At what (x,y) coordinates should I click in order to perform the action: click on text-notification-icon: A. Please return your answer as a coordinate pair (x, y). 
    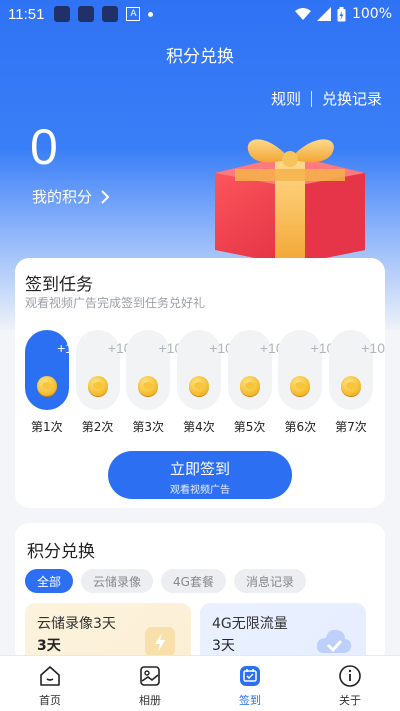
    Looking at the image, I should click on (133, 14).